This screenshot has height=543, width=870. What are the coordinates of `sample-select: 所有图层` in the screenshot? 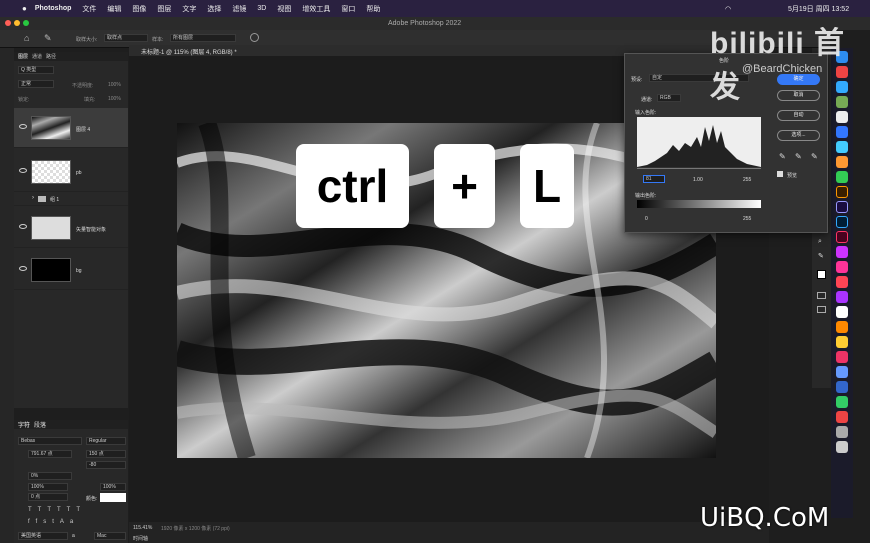 It's located at (203, 38).